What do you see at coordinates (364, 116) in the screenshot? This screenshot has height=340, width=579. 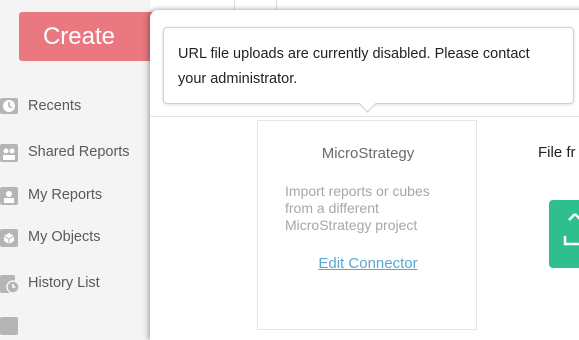 I see `dialog-divider` at bounding box center [364, 116].